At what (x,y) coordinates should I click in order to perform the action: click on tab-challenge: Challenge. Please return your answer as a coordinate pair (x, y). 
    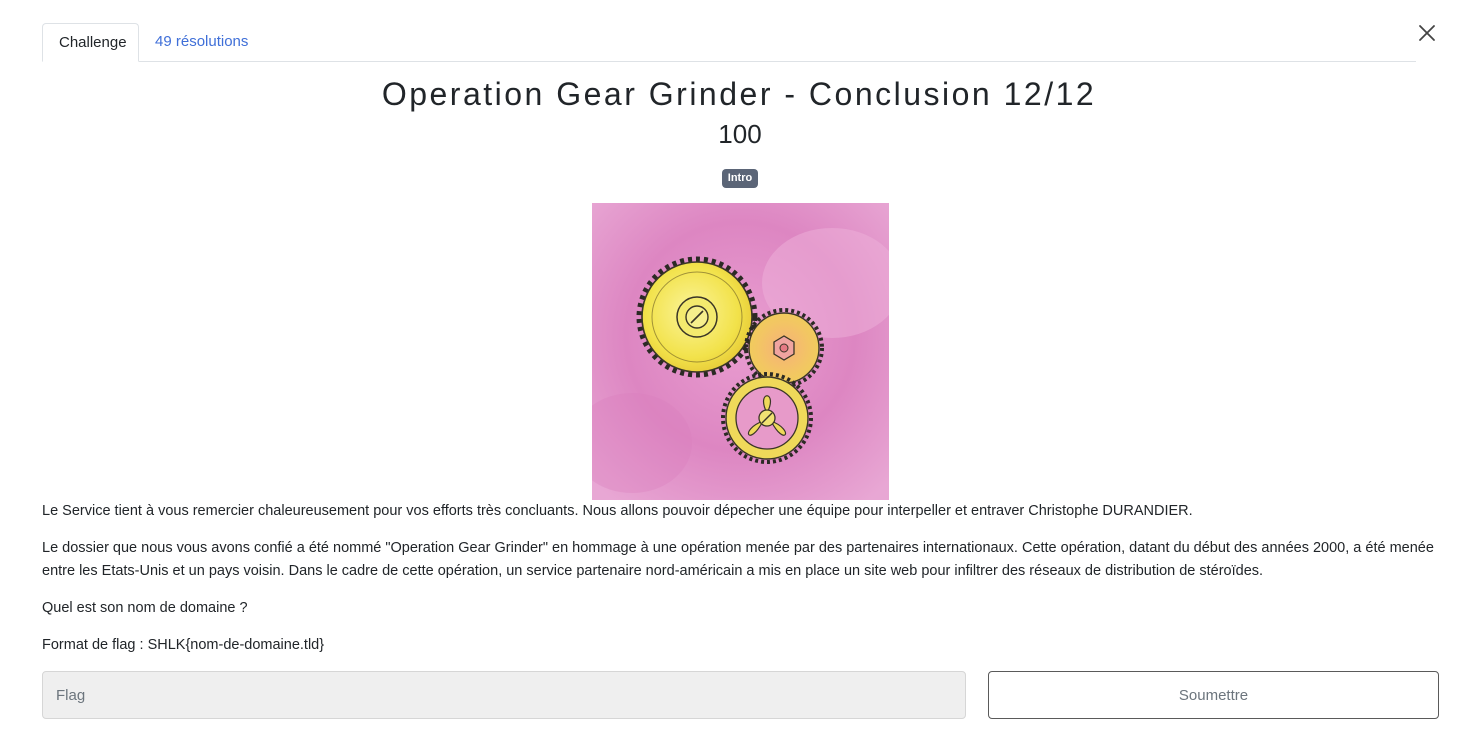
    Looking at the image, I should click on (90, 42).